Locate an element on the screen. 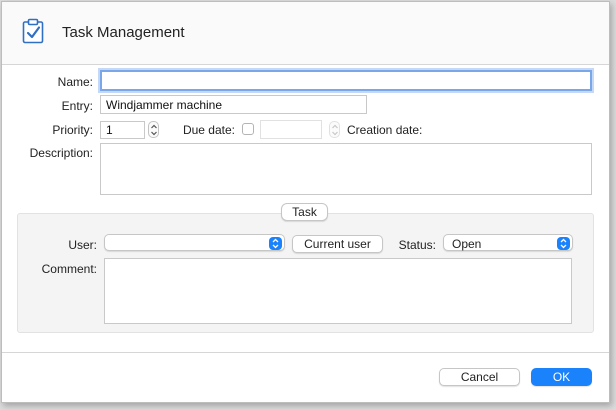 Image resolution: width=616 pixels, height=410 pixels. comment-label: Comment: is located at coordinates (69, 269).